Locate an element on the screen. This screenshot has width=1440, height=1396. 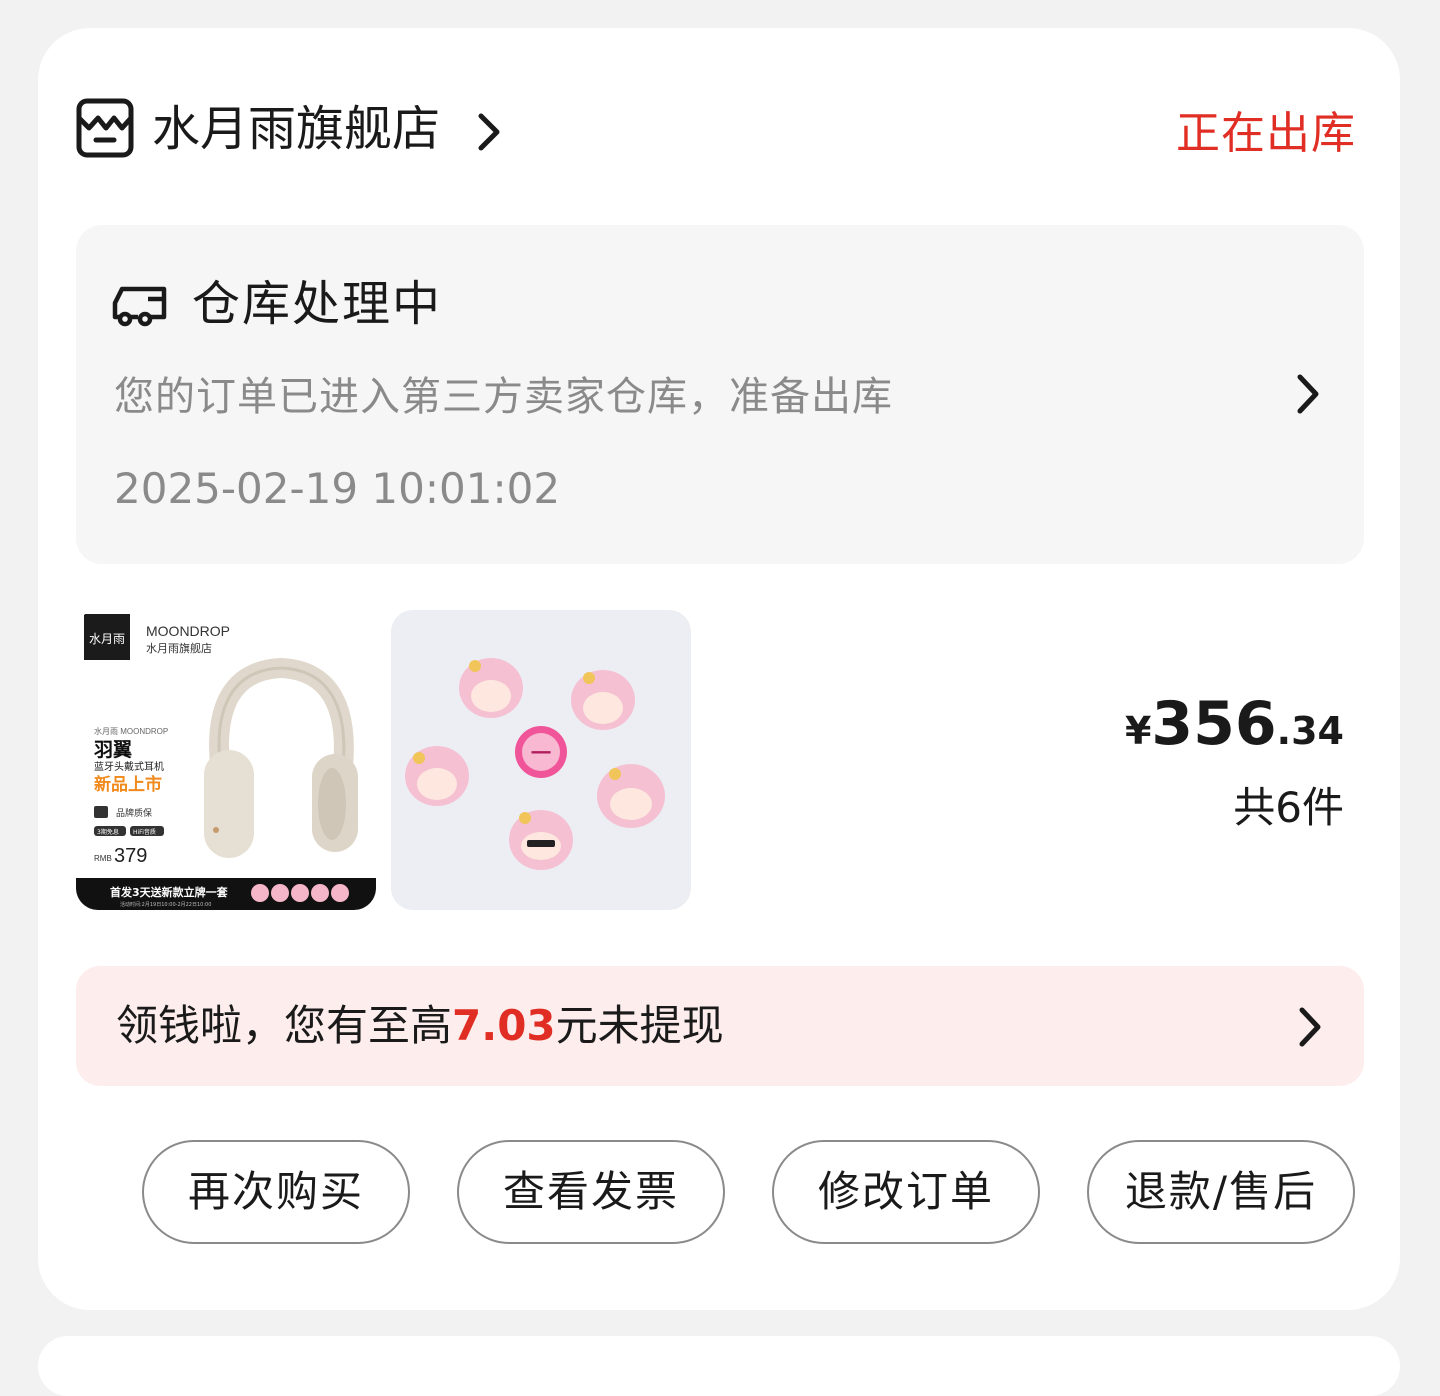
refund-aftersales-button: 退款/售后 is located at coordinates (1221, 1192).